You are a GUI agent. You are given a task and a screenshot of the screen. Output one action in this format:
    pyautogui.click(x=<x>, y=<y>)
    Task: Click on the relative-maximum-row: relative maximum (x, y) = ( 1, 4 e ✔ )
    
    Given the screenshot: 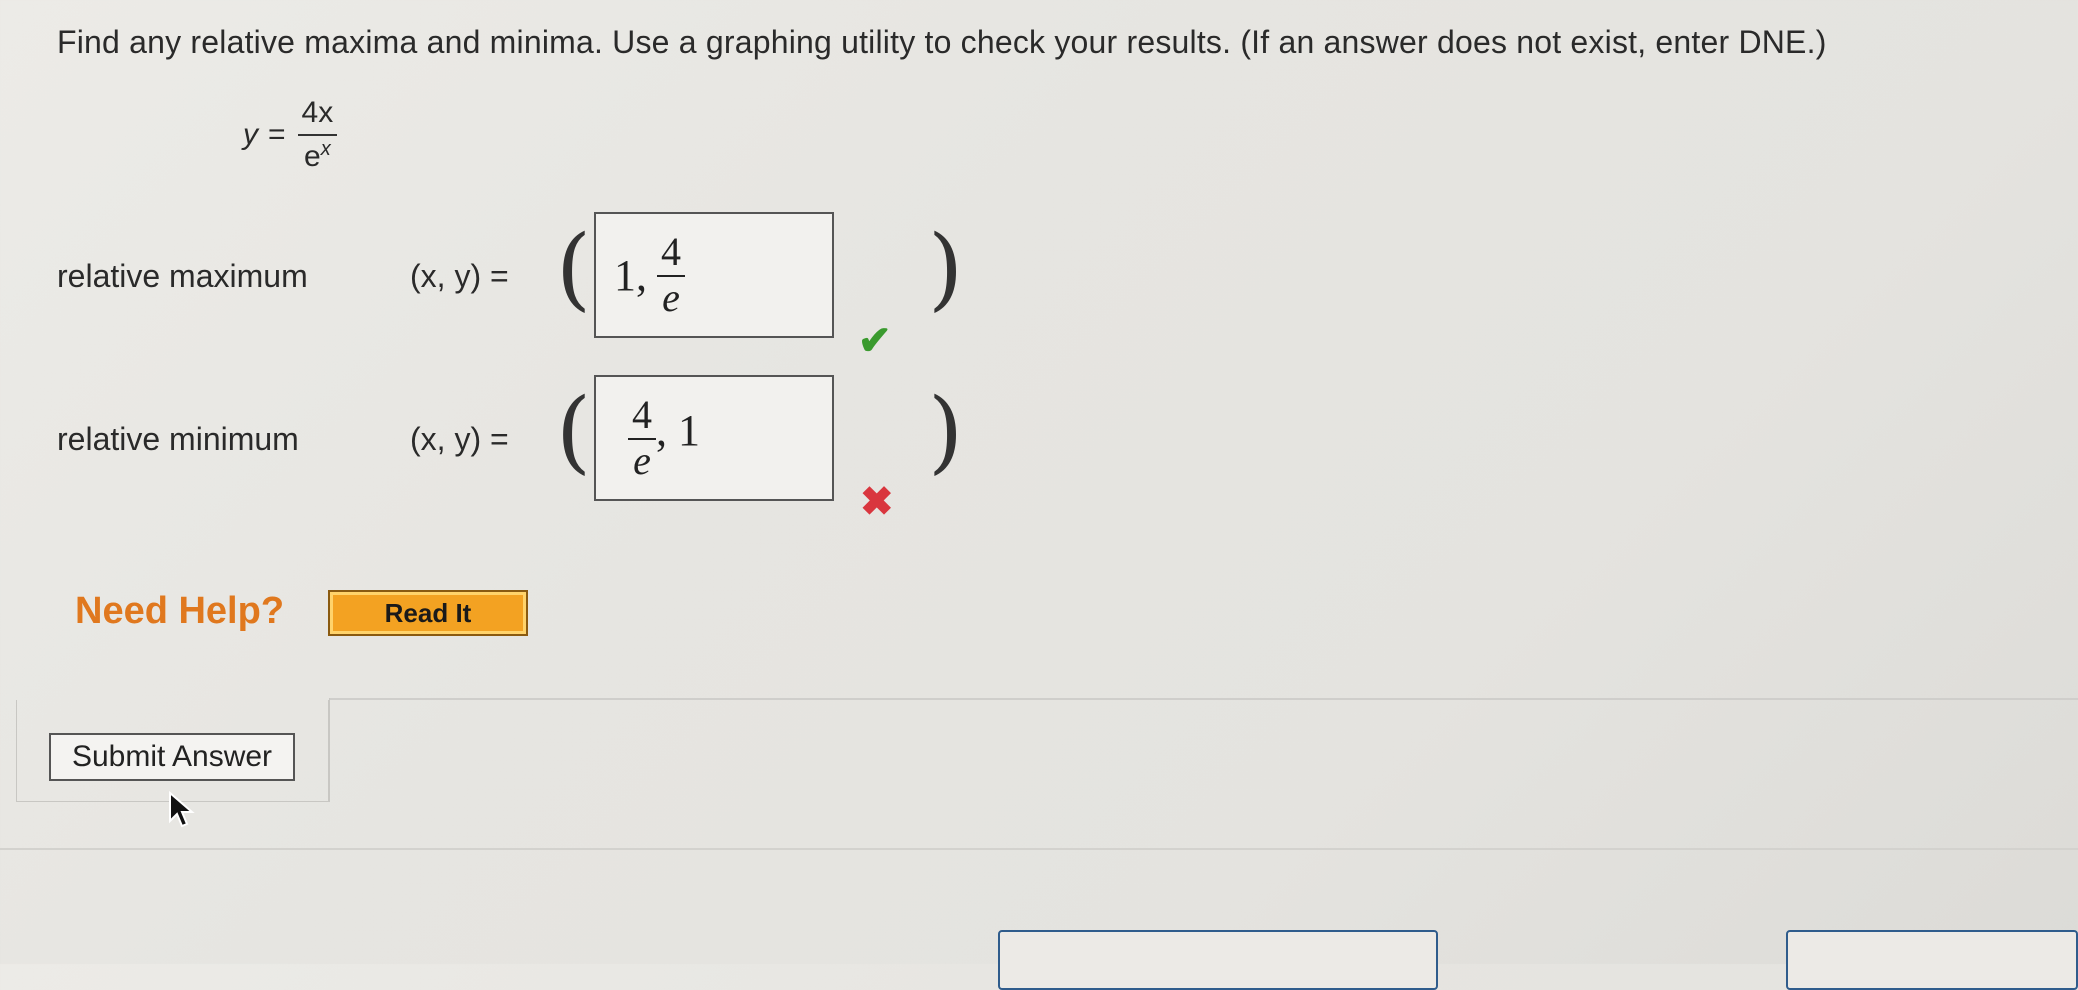 What is the action you would take?
    pyautogui.click(x=600, y=287)
    